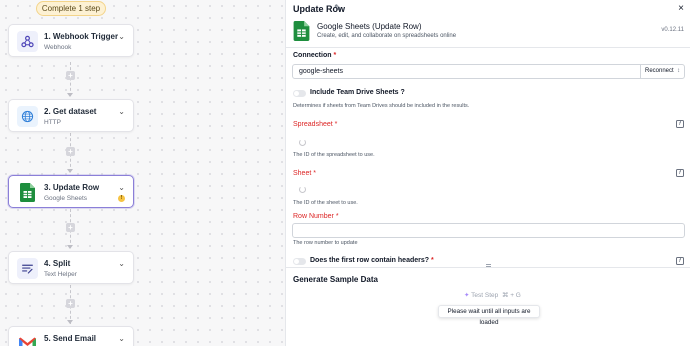 This screenshot has height=346, width=690. Describe the element at coordinates (492, 295) in the screenshot. I see `test-step-button: ✦ Test Step ⌘ + G` at that location.